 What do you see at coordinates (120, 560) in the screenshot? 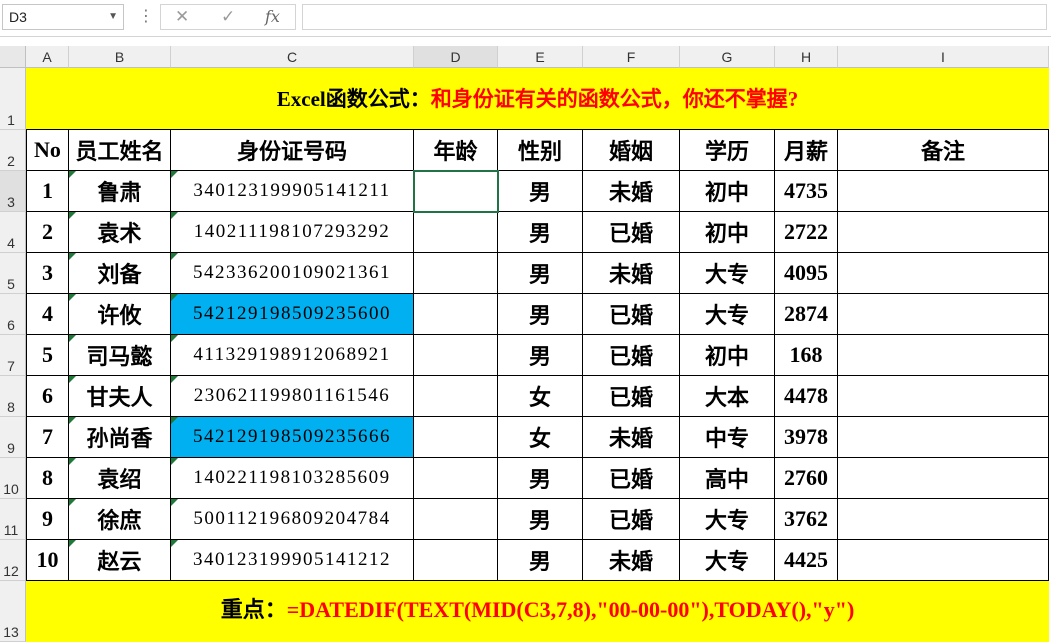
I see `table-cell-name: 赵云` at bounding box center [120, 560].